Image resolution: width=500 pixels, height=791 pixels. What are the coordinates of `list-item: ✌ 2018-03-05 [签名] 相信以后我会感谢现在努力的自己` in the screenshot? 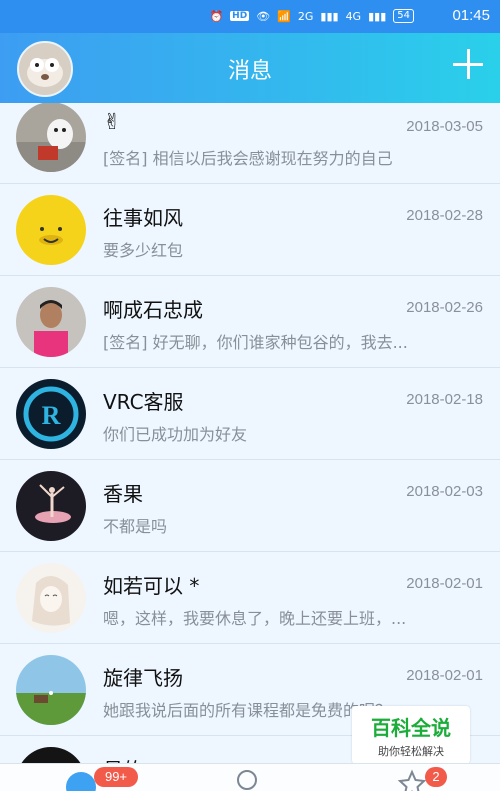 It's located at (250, 143).